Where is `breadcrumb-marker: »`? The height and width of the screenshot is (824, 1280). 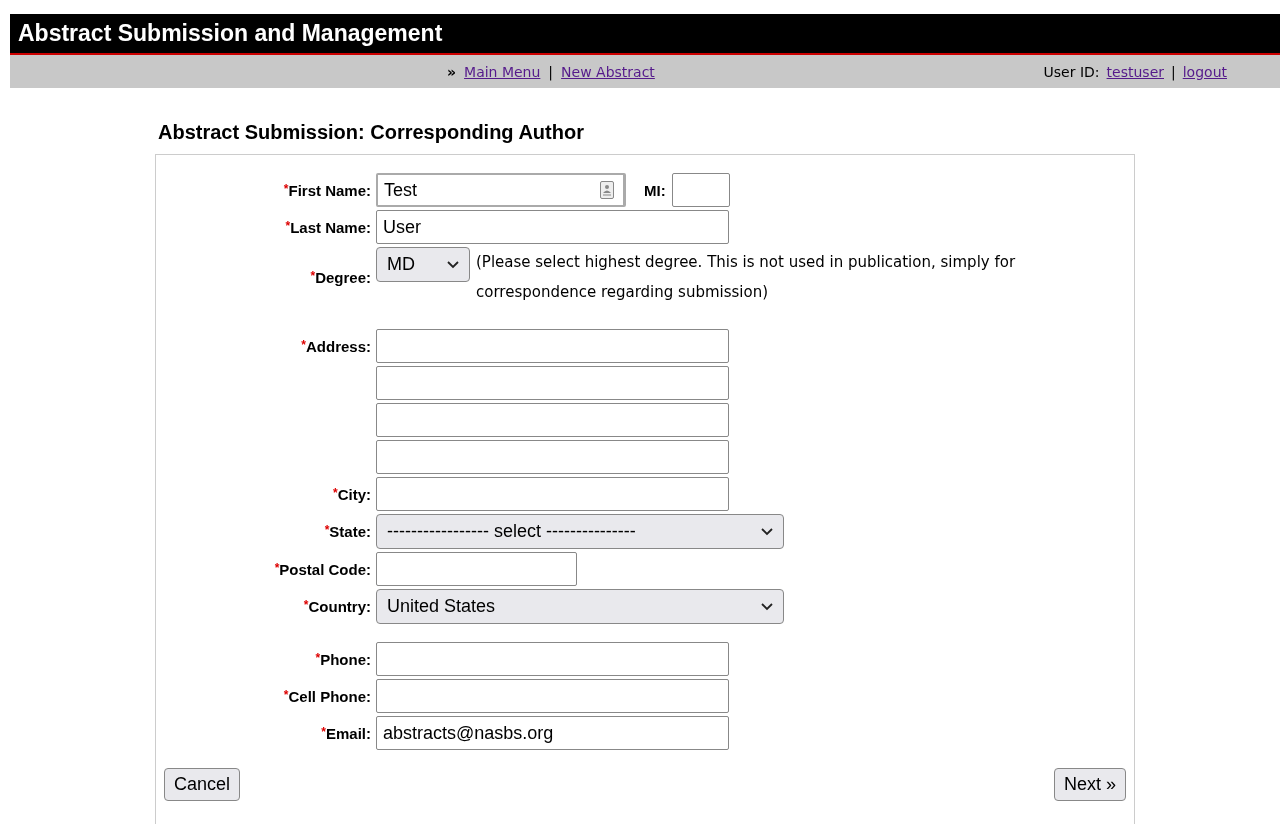
breadcrumb-marker: » is located at coordinates (452, 71).